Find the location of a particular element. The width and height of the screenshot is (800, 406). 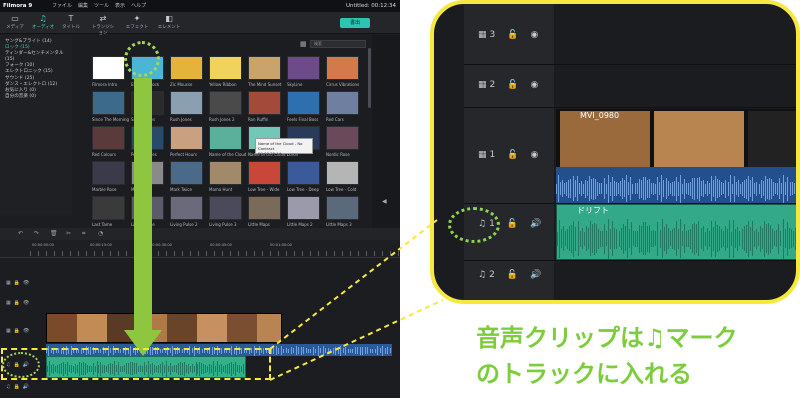

media-item: Name of the Cloud is located at coordinates (229, 141).